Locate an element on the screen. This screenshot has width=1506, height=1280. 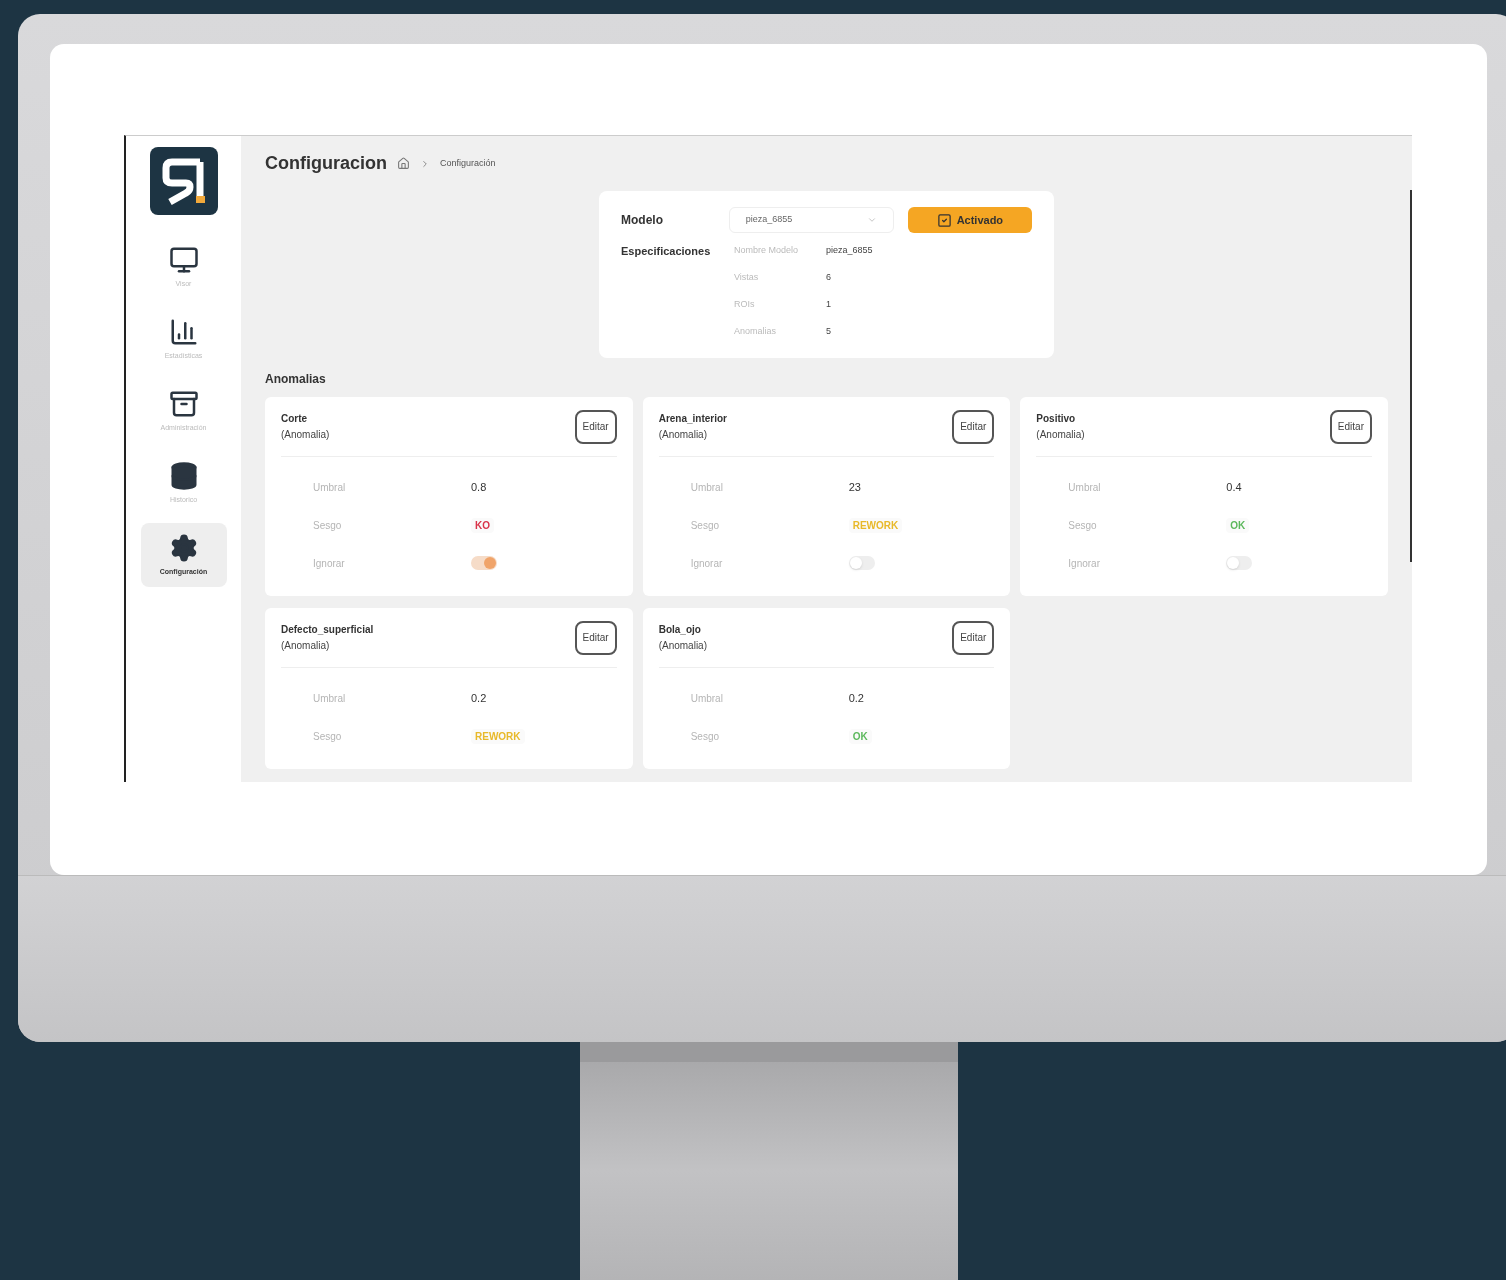
field-value: 0.8 is located at coordinates (479, 487).